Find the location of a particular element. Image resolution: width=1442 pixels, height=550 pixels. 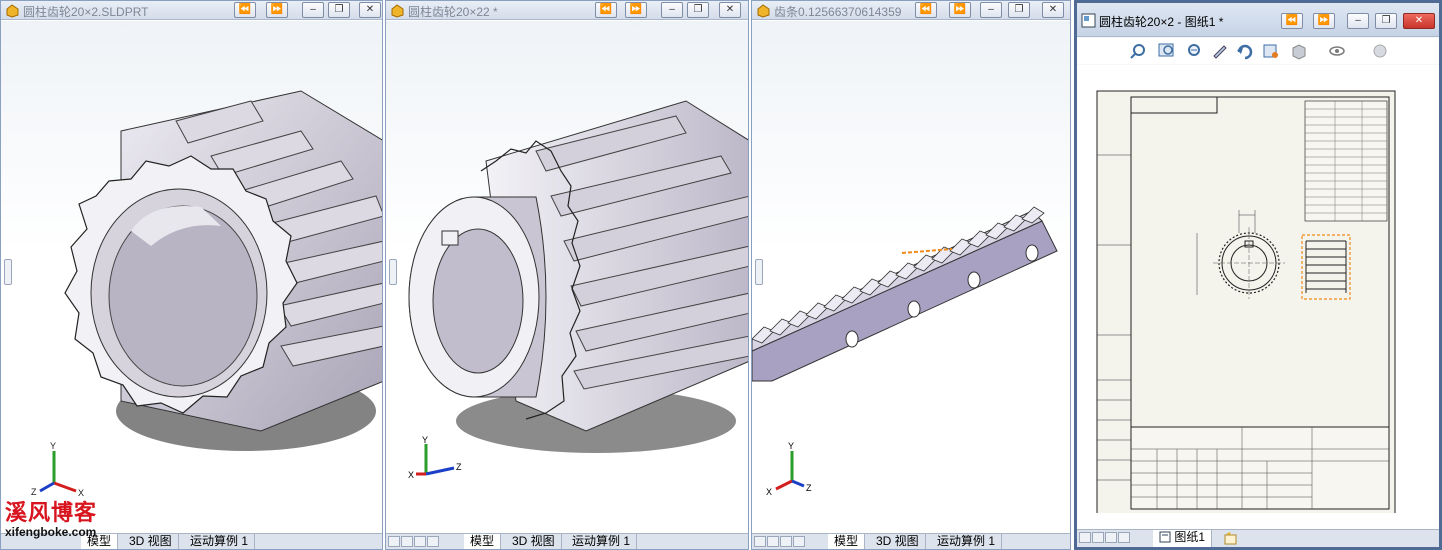

window-titlebar: 圆柱齿轮20×2 - 图纸1 * ⏪ ⏩ – ❐ ✕ is located at coordinates (1258, 20).